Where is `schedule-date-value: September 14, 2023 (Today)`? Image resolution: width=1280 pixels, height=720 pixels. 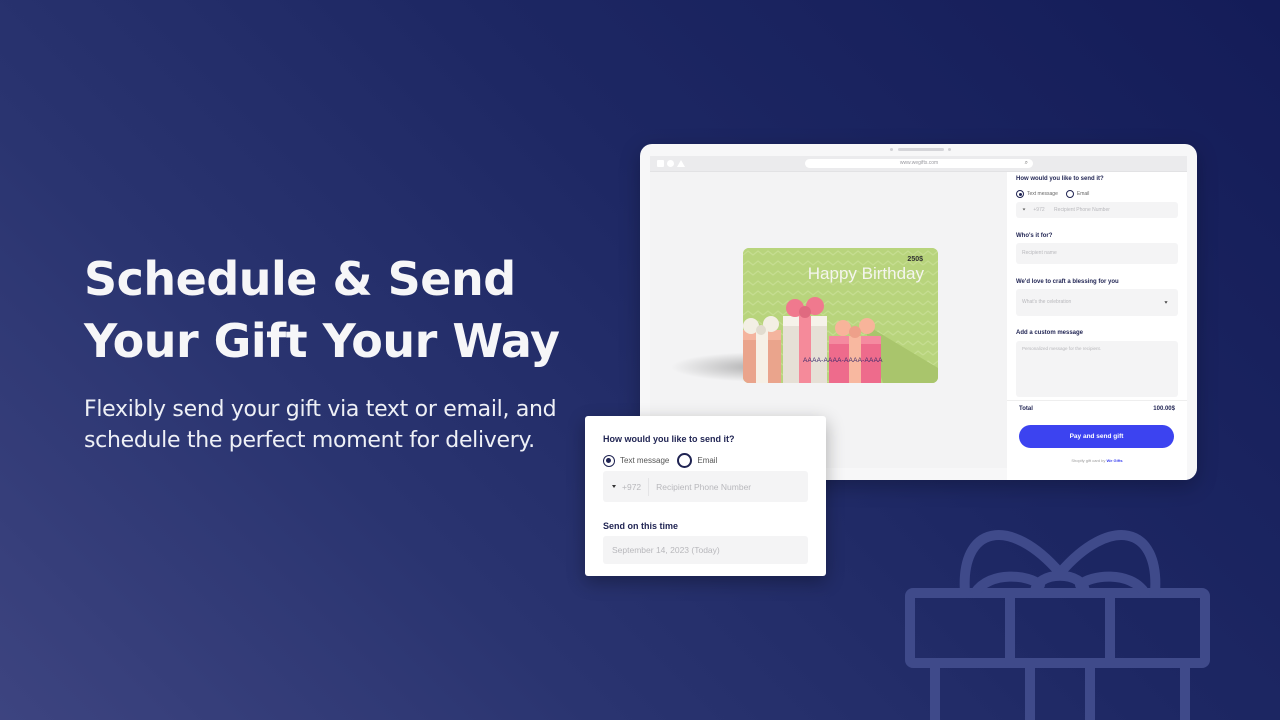 schedule-date-value: September 14, 2023 (Today) is located at coordinates (666, 550).